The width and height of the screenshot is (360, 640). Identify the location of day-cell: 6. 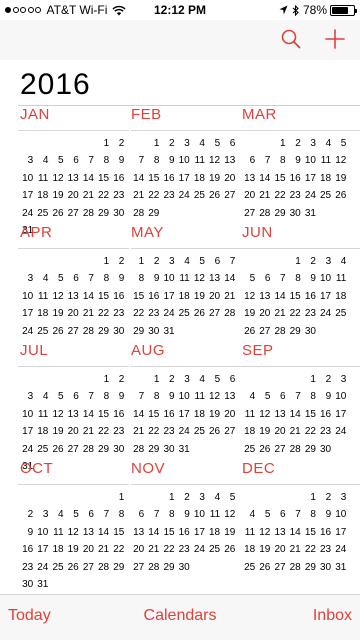
(214, 261).